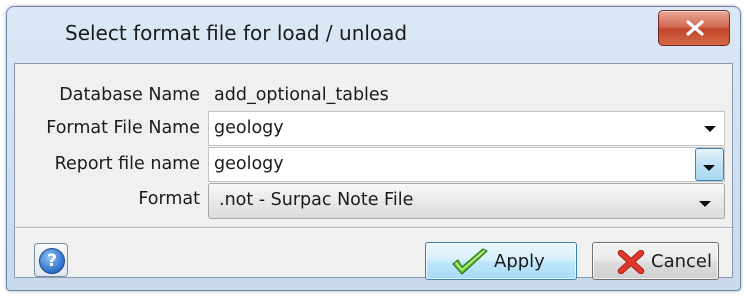 This screenshot has width=749, height=297. Describe the element at coordinates (129, 95) in the screenshot. I see `database-name-label: Database Name` at that location.